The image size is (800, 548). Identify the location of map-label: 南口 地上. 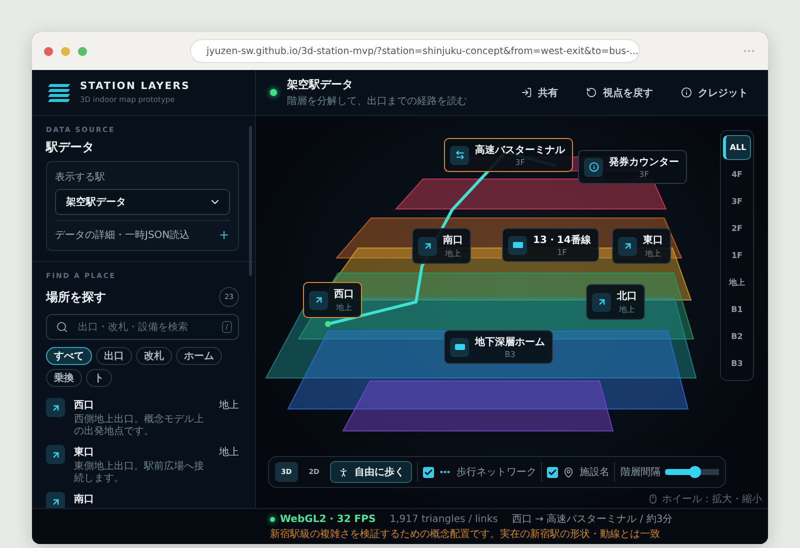
(441, 246).